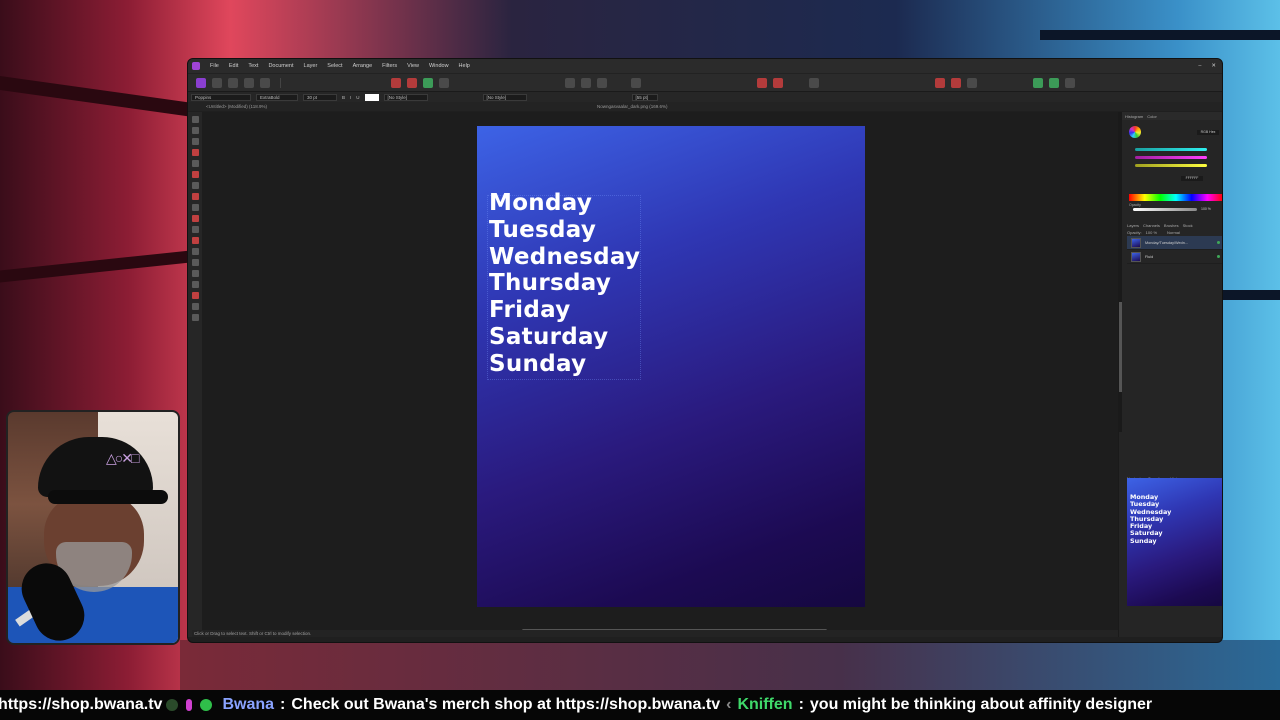 Image resolution: width=1280 pixels, height=720 pixels. What do you see at coordinates (636, 82) in the screenshot?
I see `arrange-icon` at bounding box center [636, 82].